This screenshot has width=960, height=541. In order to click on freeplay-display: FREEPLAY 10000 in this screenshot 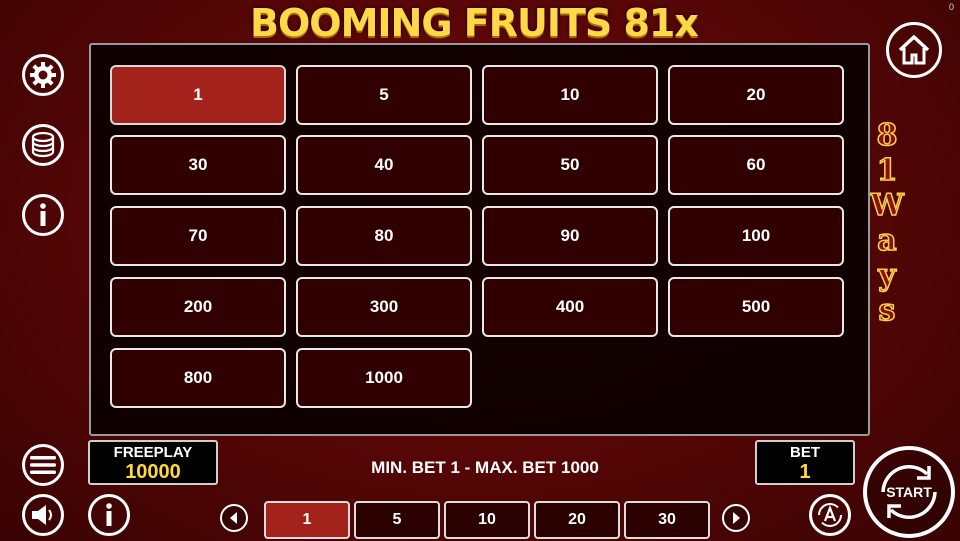, I will do `click(153, 462)`.